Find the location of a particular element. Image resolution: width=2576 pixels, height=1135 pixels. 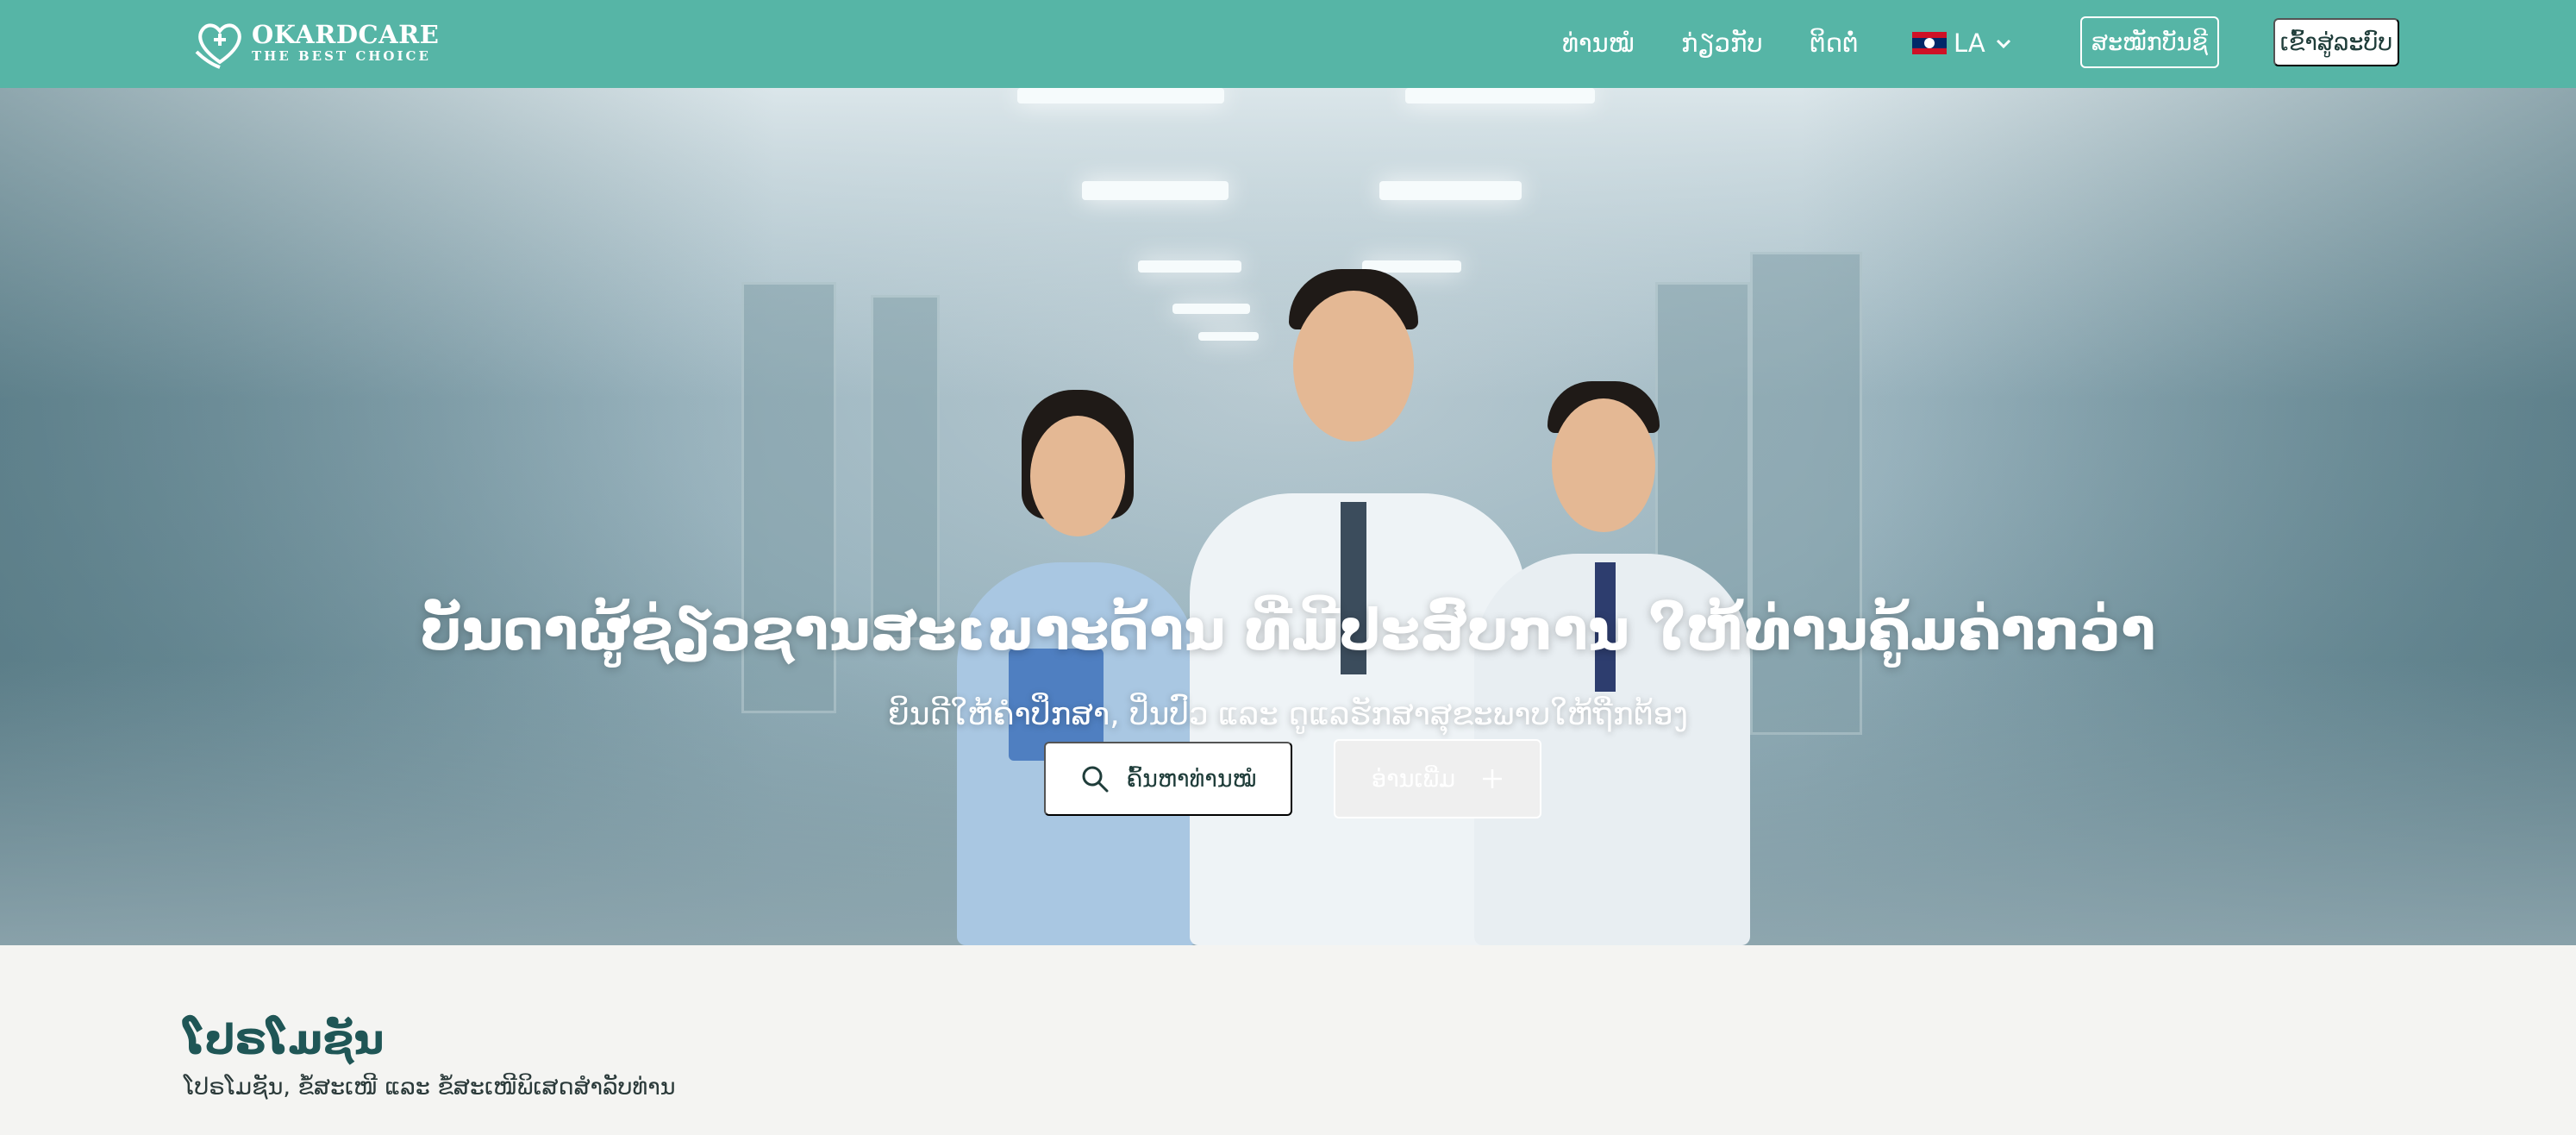

logo-tagline: THE BEST CHOICE is located at coordinates (341, 56).